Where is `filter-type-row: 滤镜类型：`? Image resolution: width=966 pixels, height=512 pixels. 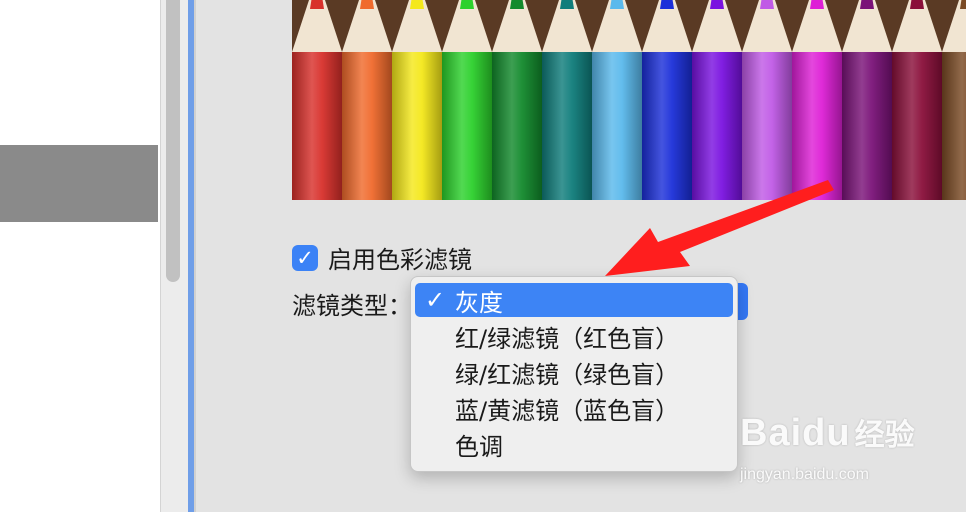
filter-type-row: 滤镜类型： is located at coordinates (352, 303).